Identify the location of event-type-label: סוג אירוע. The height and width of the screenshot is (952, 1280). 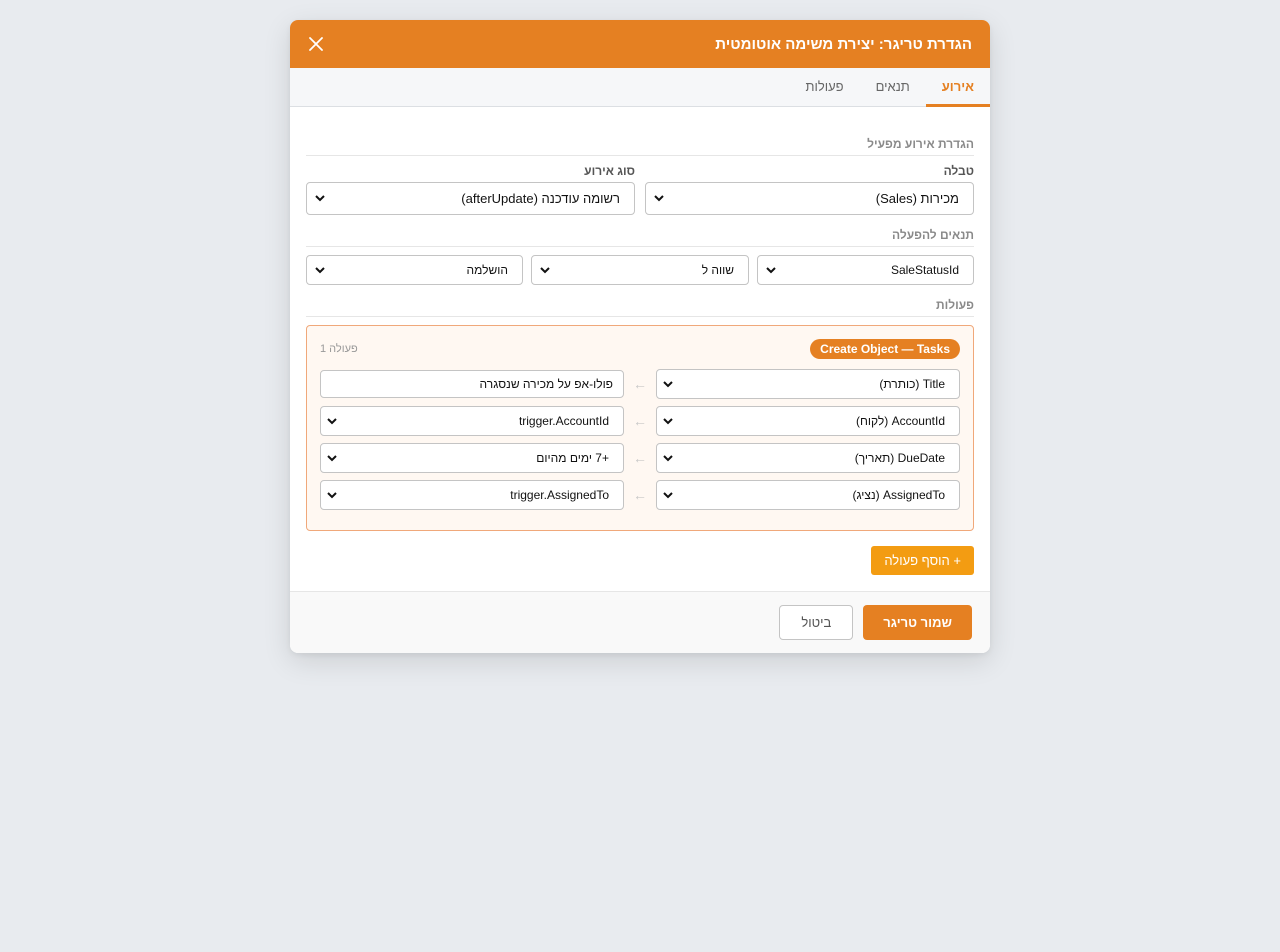
(609, 171).